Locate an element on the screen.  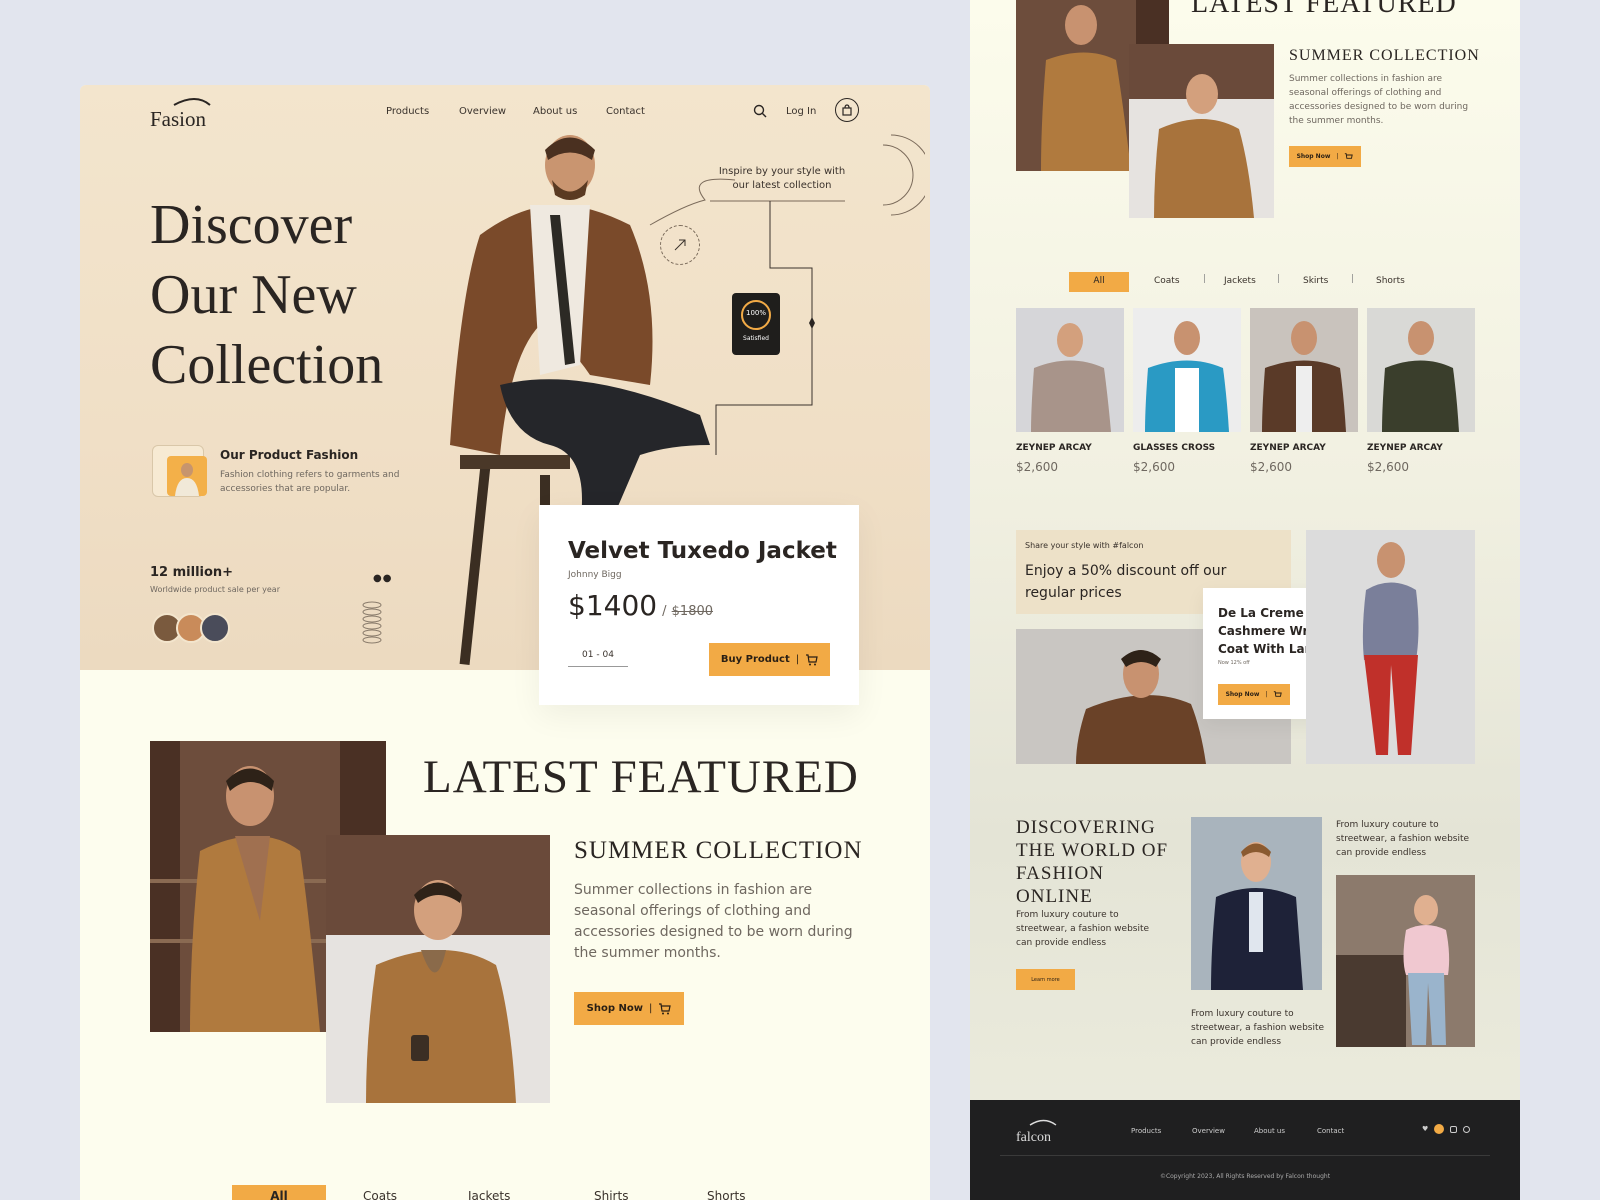
nav-contact: Contact is located at coordinates (625, 111).